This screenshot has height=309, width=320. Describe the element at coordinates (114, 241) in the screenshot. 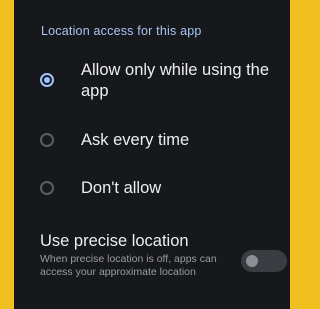

I see `precise-location-title: Use precise location` at that location.